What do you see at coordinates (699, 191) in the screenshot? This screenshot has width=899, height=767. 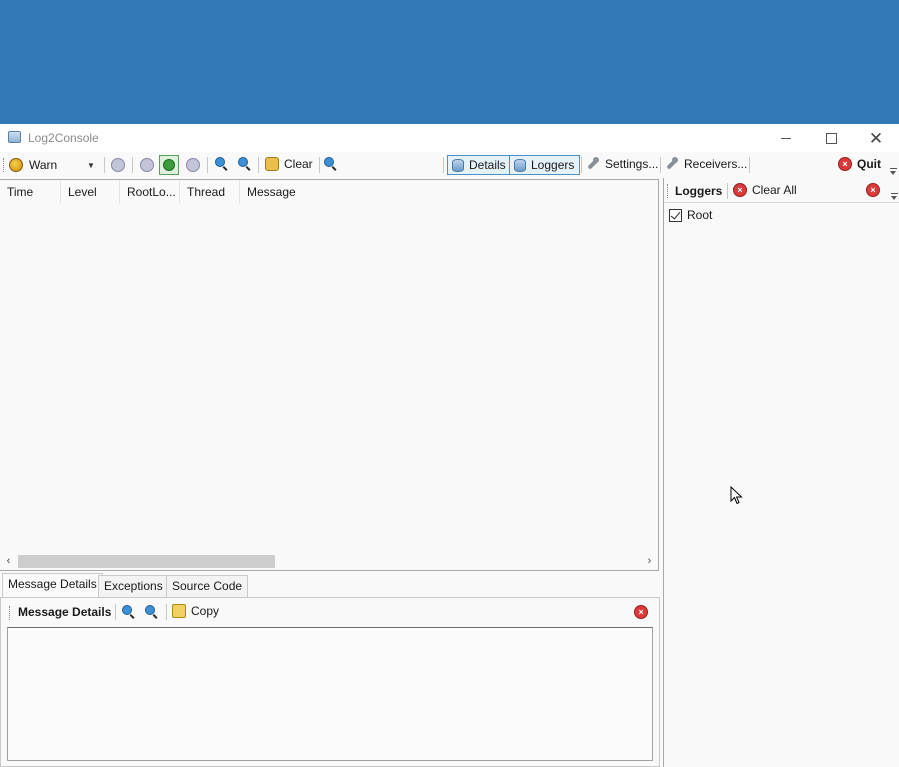 I see `loggers-title: Loggers` at bounding box center [699, 191].